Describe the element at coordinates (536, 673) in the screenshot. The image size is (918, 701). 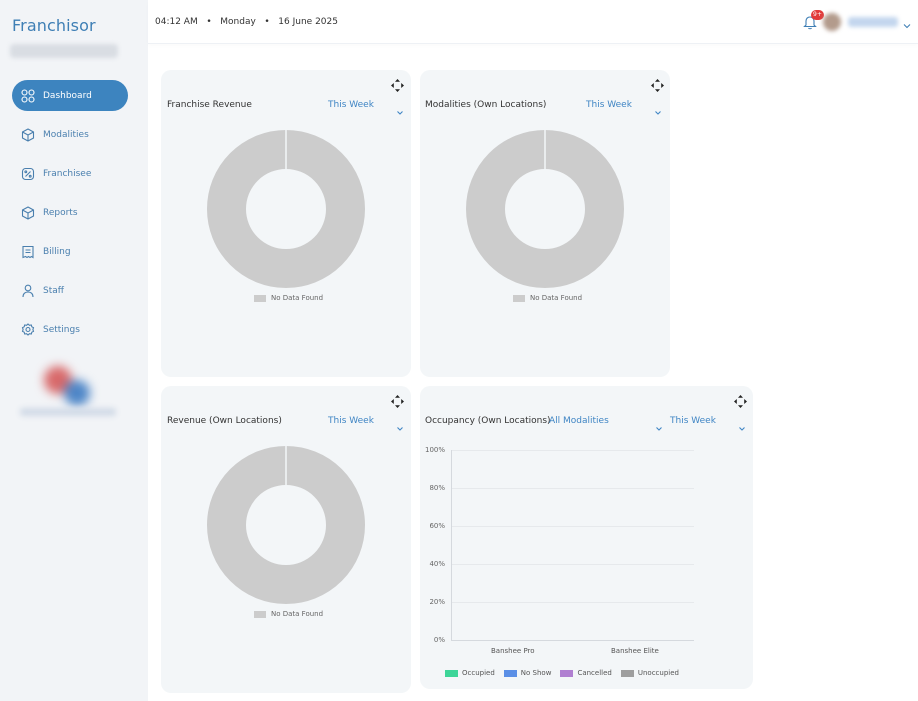
I see `legend-label: No Show` at that location.